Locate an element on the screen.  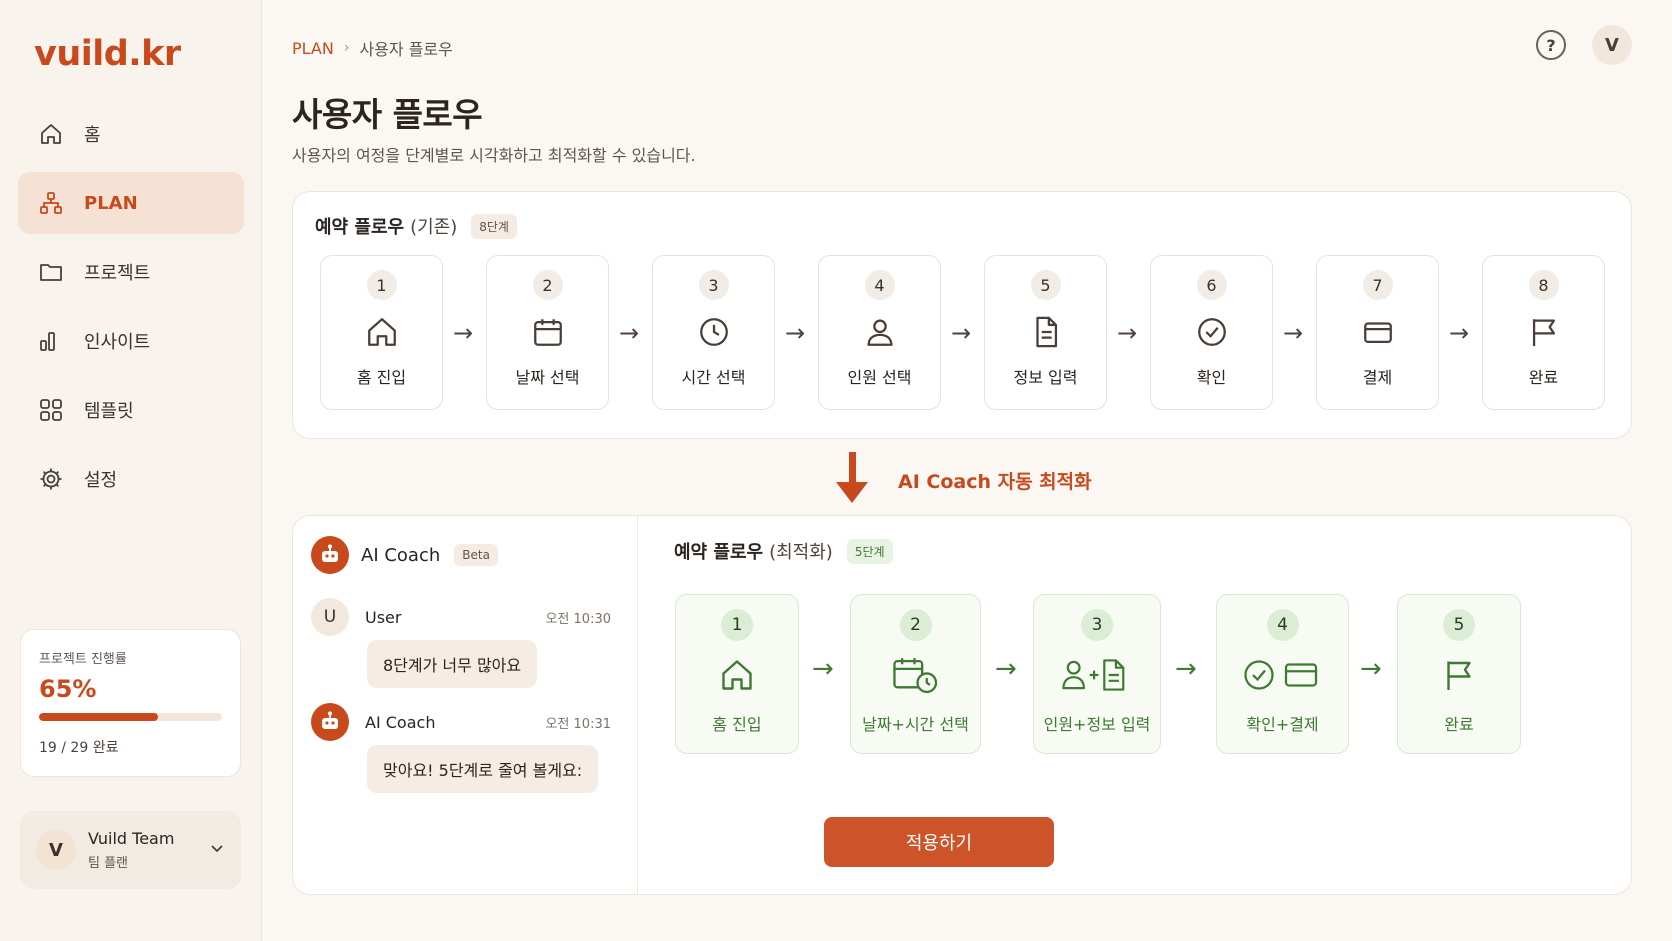
flow-step-6: 6 확인 is located at coordinates (1211, 332).